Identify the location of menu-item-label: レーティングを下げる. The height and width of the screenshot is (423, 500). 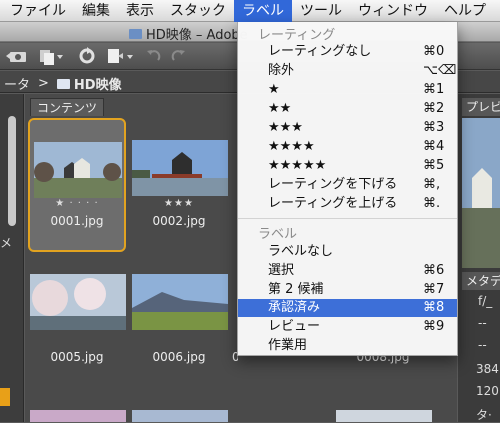
(333, 184).